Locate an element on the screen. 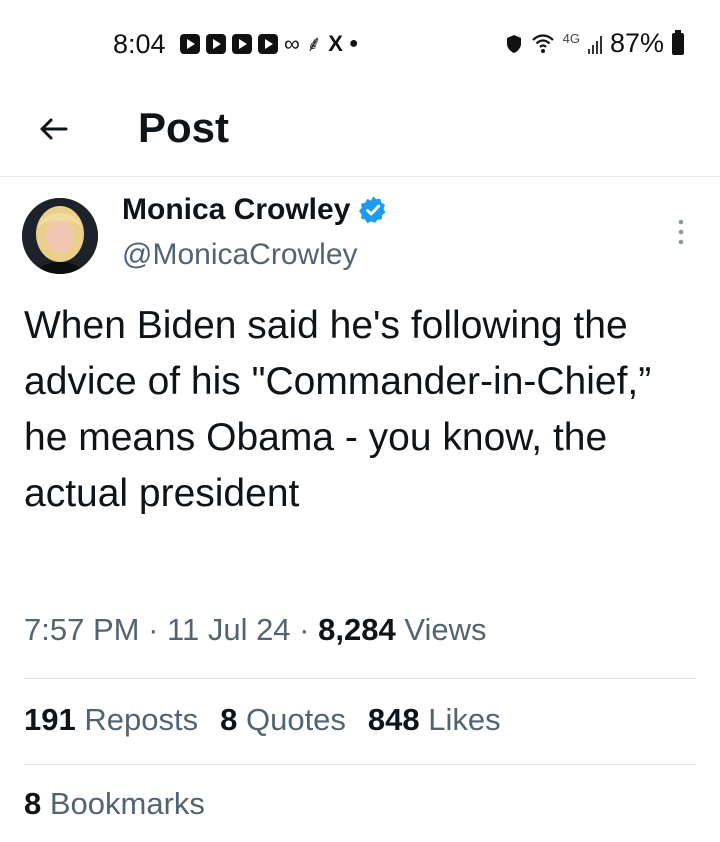 The width and height of the screenshot is (720, 842). bookmarks-label: Bookmarks is located at coordinates (127, 803).